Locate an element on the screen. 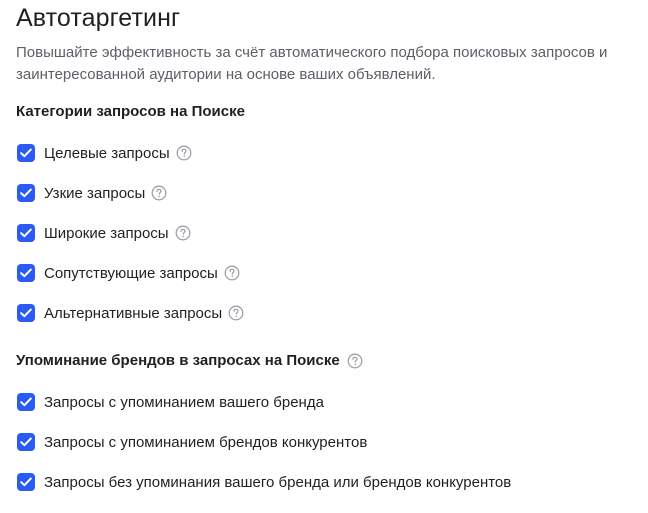 Image resolution: width=648 pixels, height=513 pixels. search-categories-title-text: Категории запросов на Поиске is located at coordinates (130, 111).